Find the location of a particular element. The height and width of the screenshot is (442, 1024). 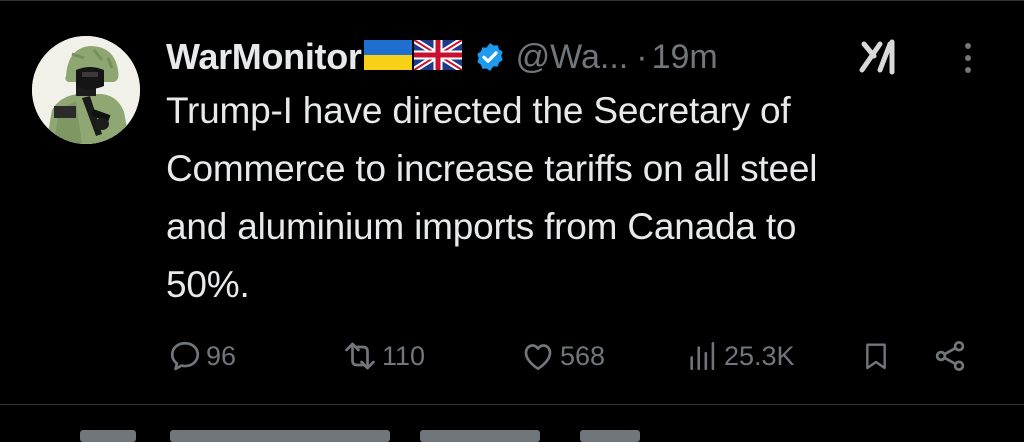

action-bar: 96 110 568 25.3K is located at coordinates (576, 356).